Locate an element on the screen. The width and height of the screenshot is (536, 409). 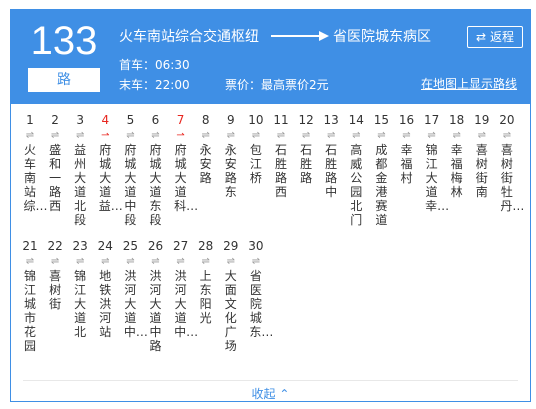
stop-number: 26 is located at coordinates (155, 246).